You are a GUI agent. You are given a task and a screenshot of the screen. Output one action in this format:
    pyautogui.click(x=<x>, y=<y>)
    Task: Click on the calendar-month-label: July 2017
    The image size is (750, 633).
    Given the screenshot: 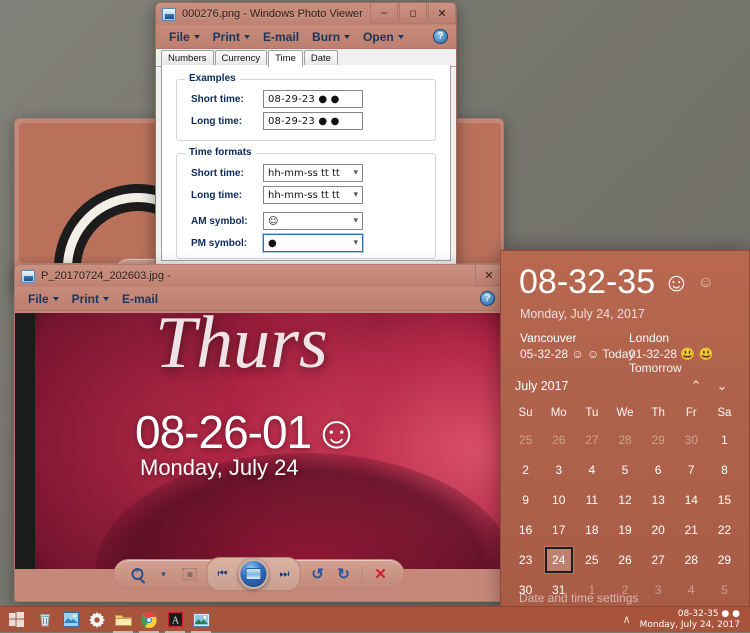 What is the action you would take?
    pyautogui.click(x=599, y=386)
    